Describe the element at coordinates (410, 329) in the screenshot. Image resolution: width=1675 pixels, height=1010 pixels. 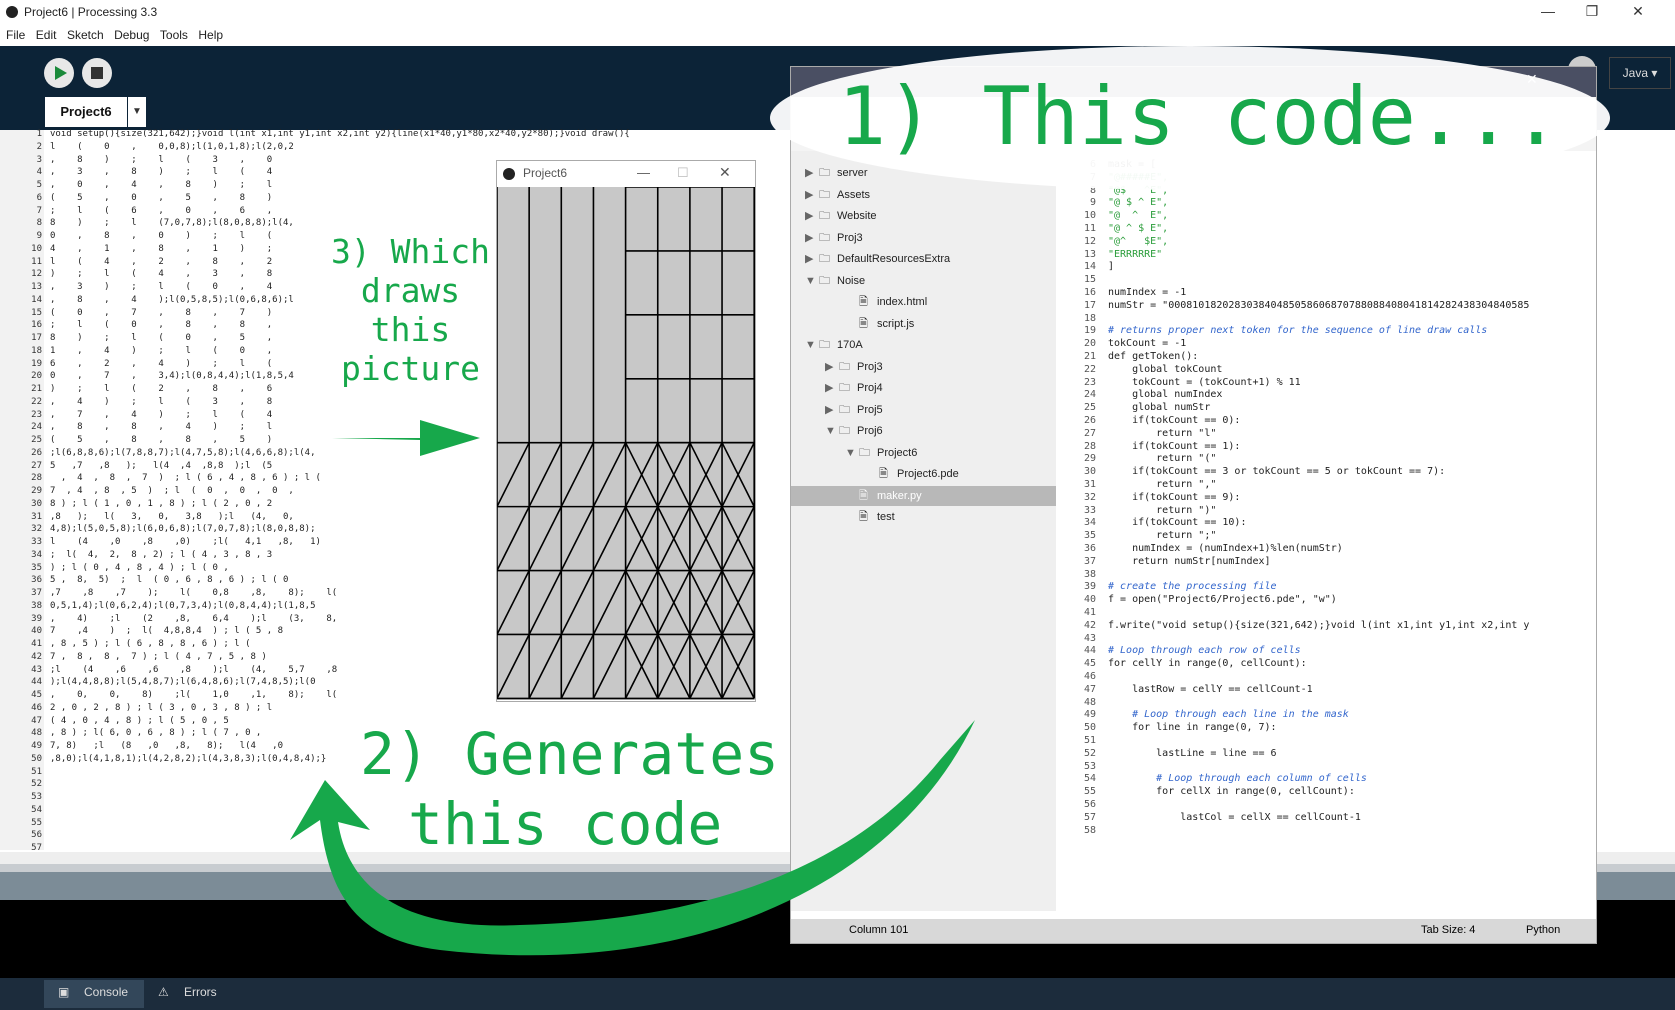
I see `annotation-3-line3: this` at that location.